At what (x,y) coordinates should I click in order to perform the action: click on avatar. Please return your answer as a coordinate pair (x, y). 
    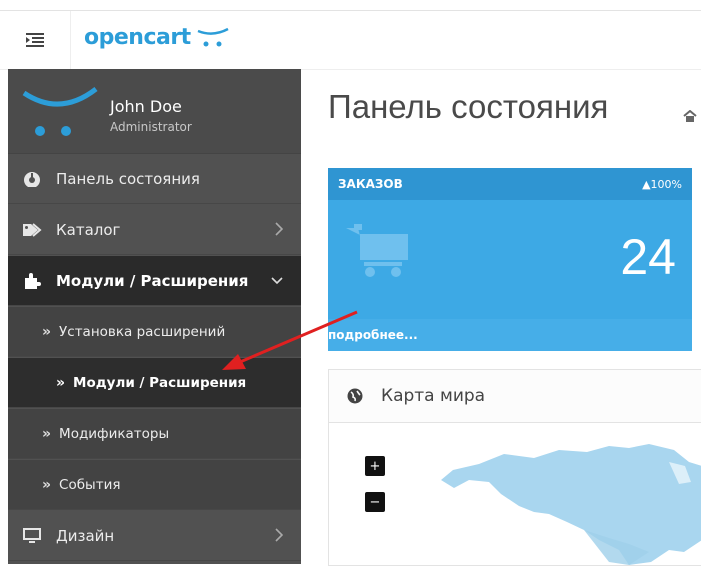
    Looking at the image, I should click on (60, 111).